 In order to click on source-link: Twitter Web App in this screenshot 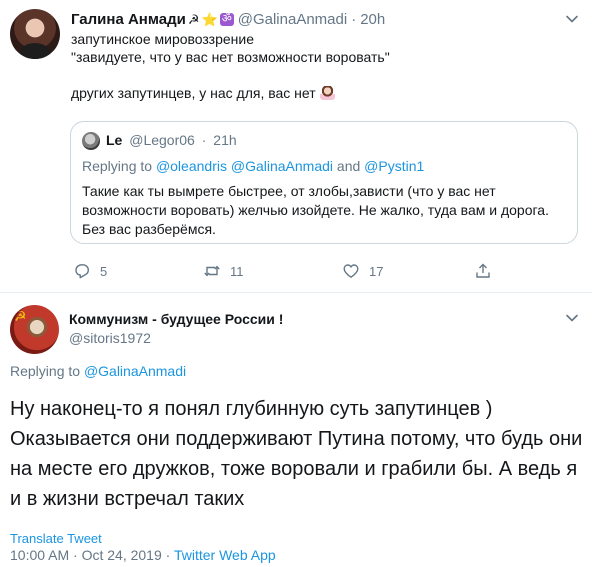, I will do `click(225, 555)`.